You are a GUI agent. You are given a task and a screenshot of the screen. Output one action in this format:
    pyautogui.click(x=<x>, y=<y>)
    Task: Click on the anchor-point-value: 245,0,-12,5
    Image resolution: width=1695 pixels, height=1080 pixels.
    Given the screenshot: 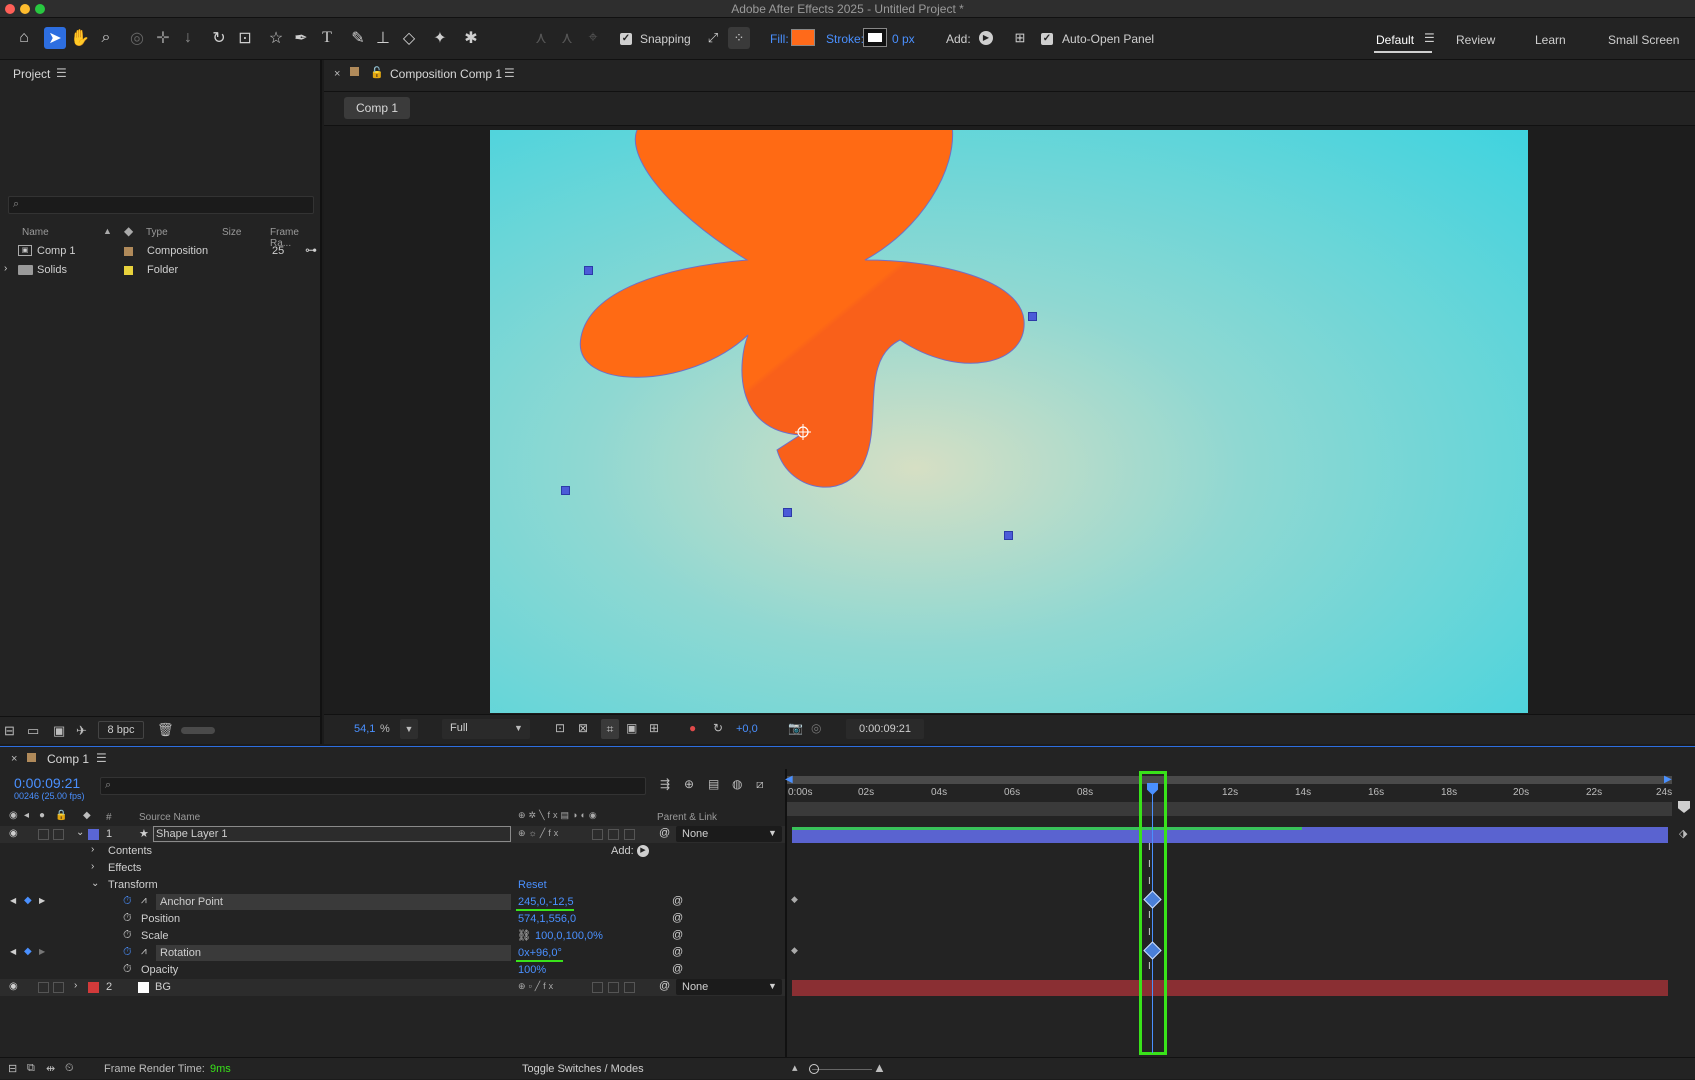 What is the action you would take?
    pyautogui.click(x=546, y=902)
    